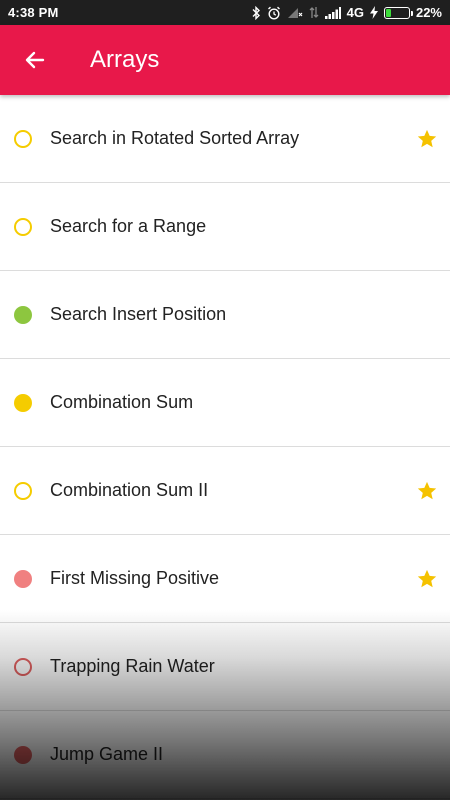 This screenshot has height=800, width=450. I want to click on status-icons: 4G 22%, so click(346, 12).